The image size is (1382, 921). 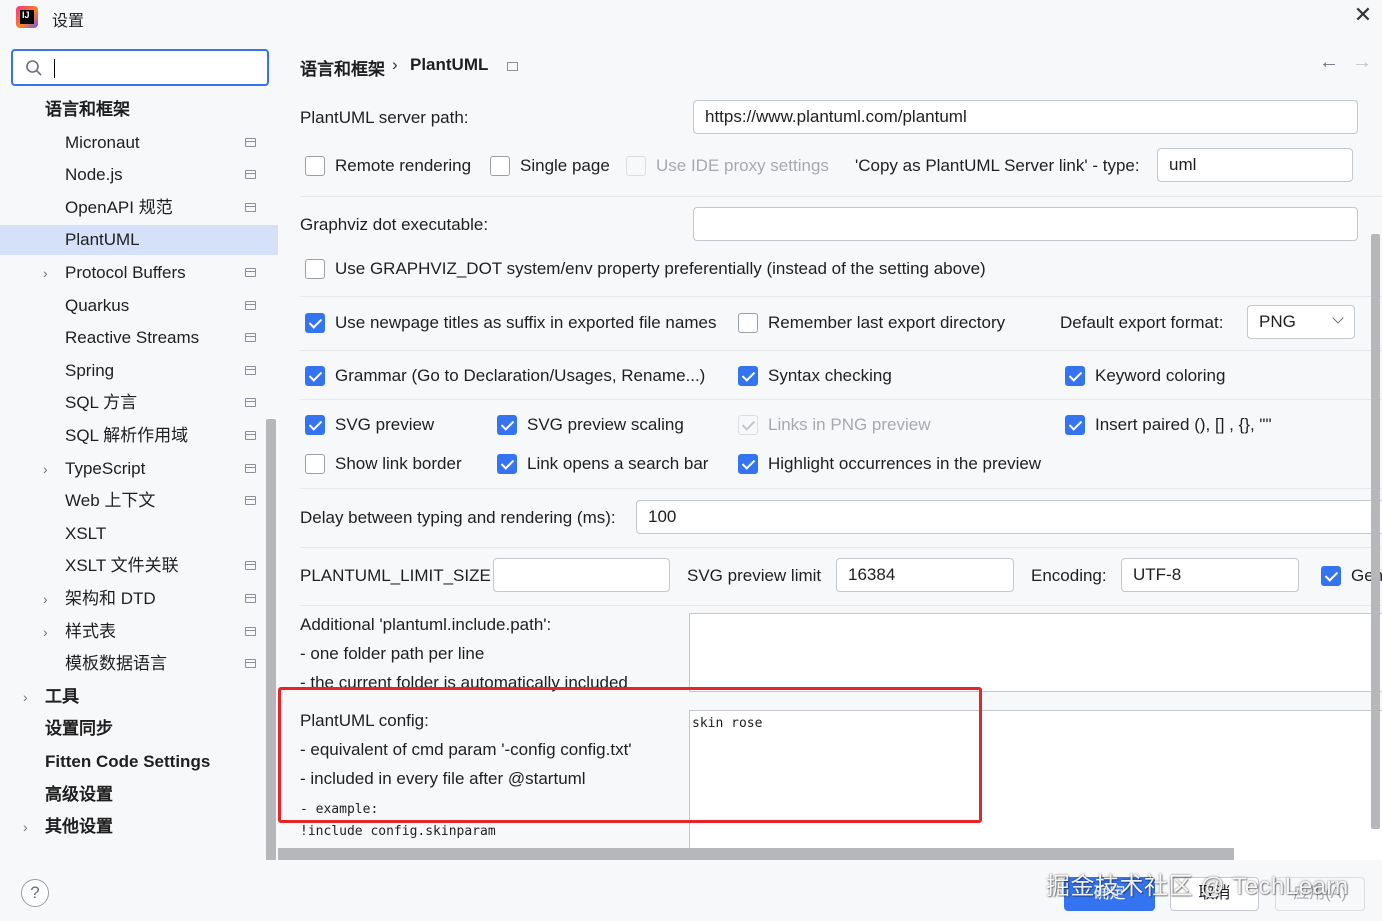 I want to click on ide-proxy-checkbox, so click(x=636, y=166).